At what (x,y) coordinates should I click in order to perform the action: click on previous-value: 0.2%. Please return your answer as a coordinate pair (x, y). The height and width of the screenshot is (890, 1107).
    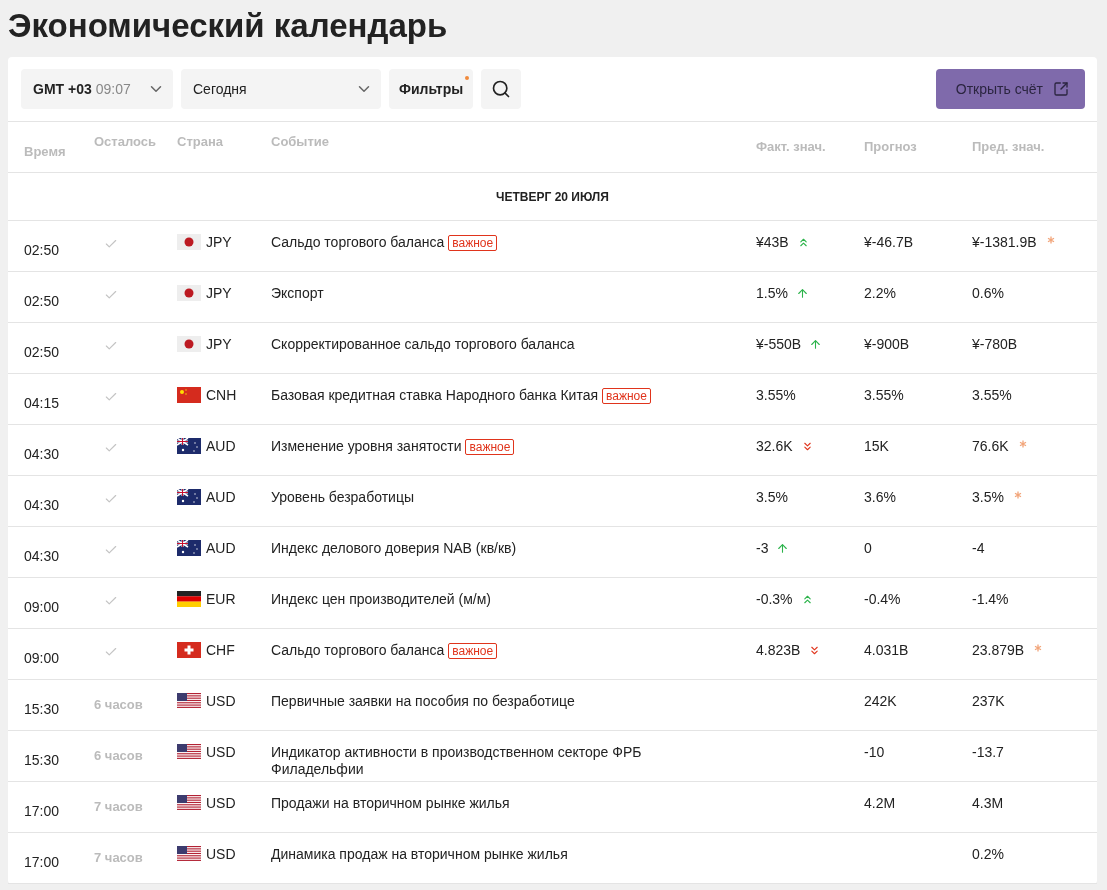
    Looking at the image, I should click on (988, 854).